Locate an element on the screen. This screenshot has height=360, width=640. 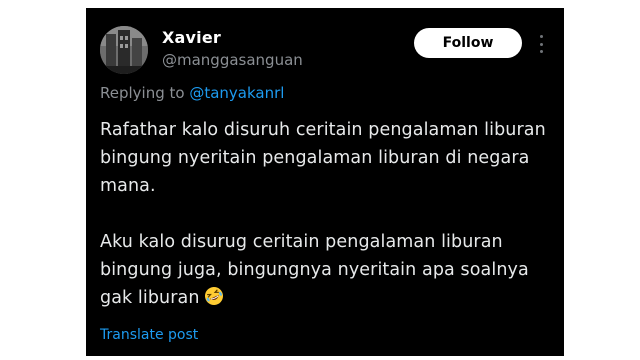
author-handle: @manggasanguan is located at coordinates (232, 60).